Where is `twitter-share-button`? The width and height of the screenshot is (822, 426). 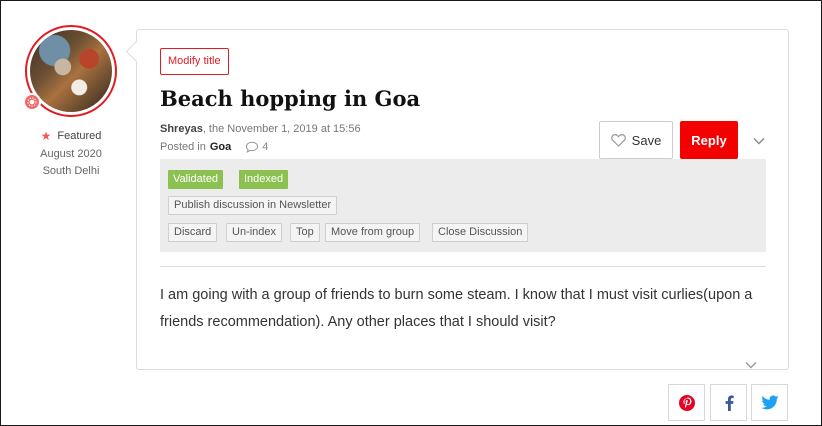
twitter-share-button is located at coordinates (769, 402).